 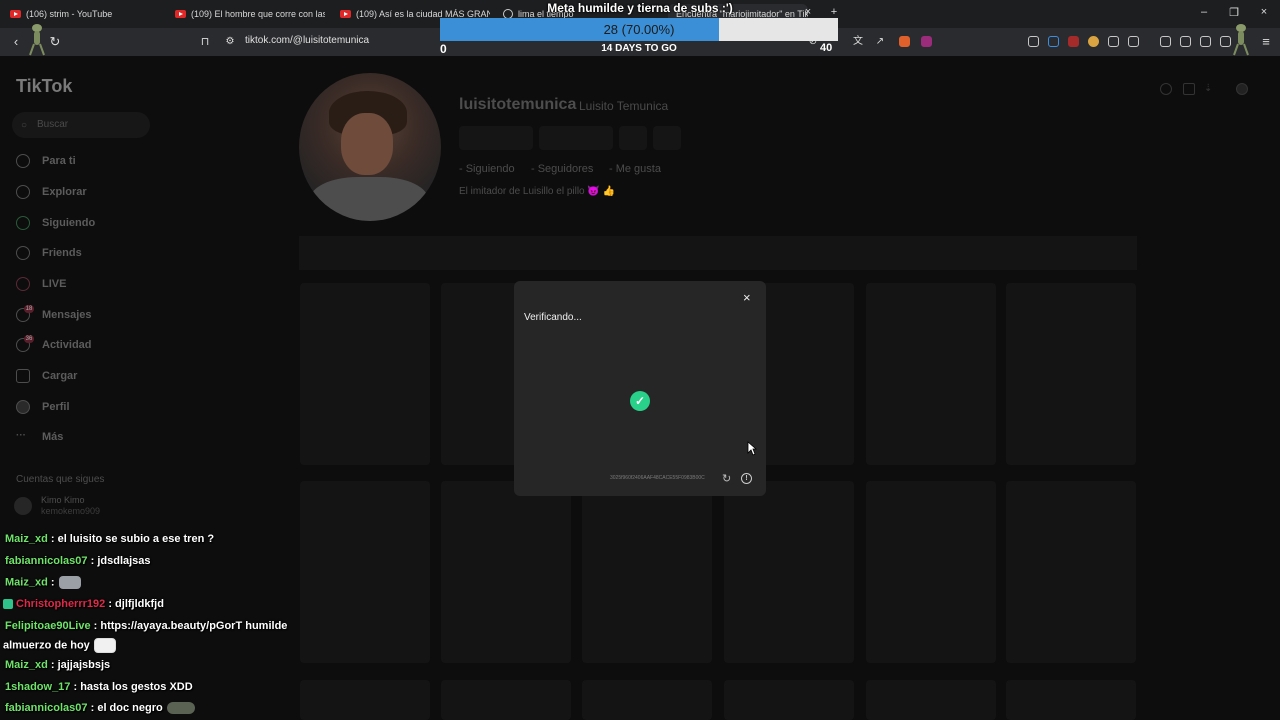 I want to click on goal-progress-label: 28 (70.00%), so click(x=639, y=29).